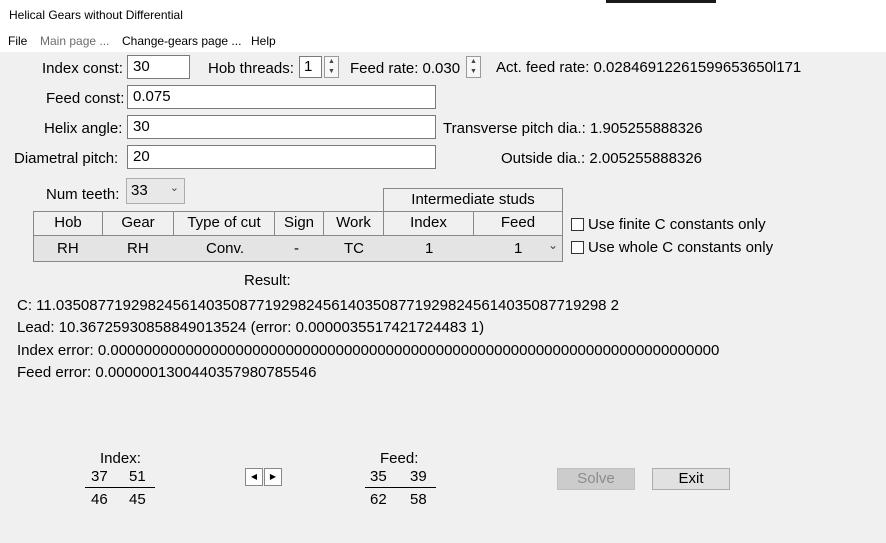 This screenshot has height=543, width=886. I want to click on feed-rate-label: Feed rate: 0.030, so click(405, 68).